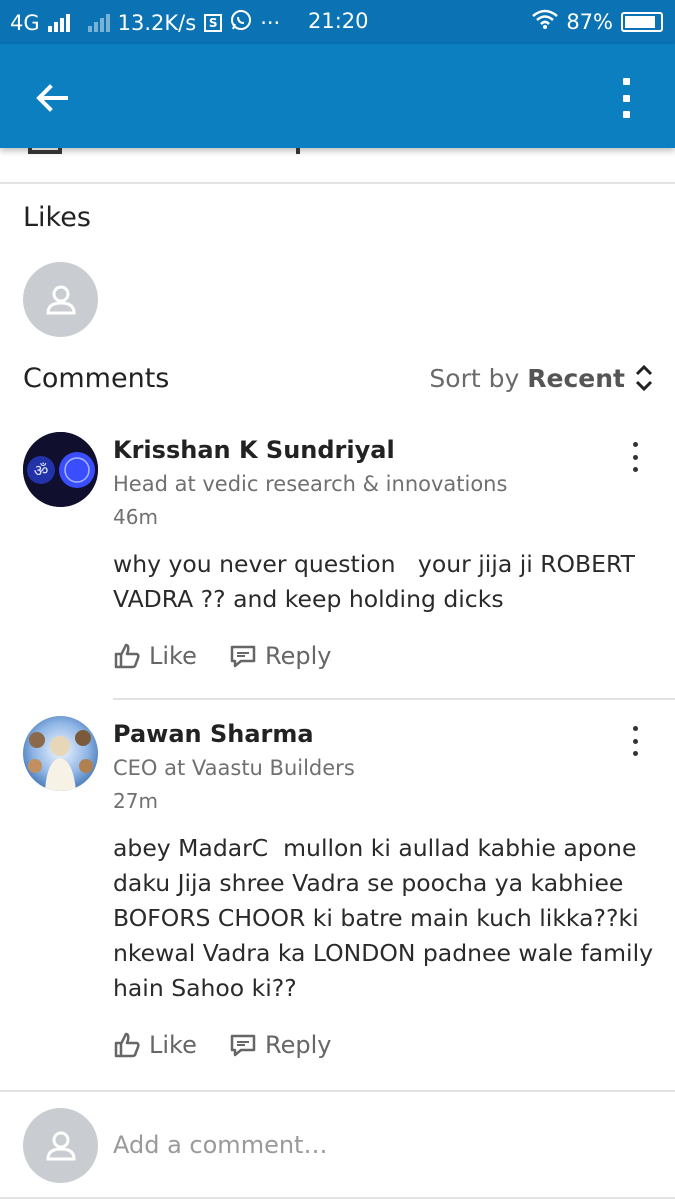  What do you see at coordinates (41, 470) in the screenshot?
I see `svg-text: ॐ` at bounding box center [41, 470].